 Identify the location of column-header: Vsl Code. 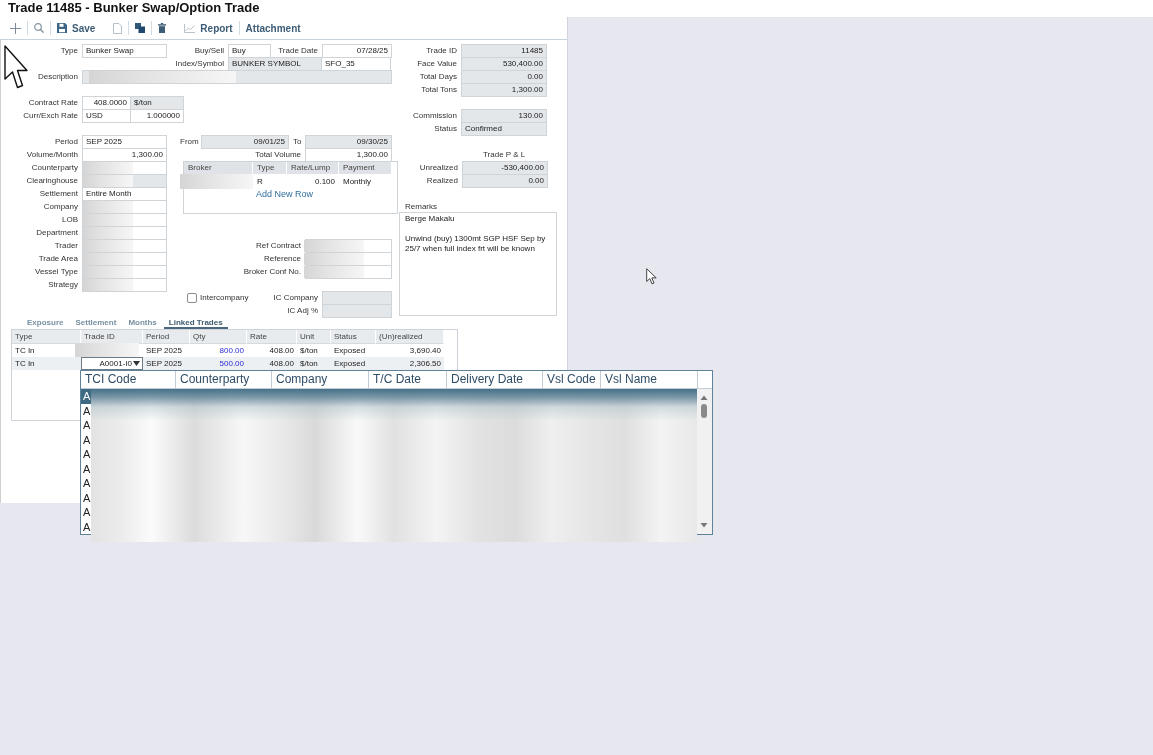
(572, 379).